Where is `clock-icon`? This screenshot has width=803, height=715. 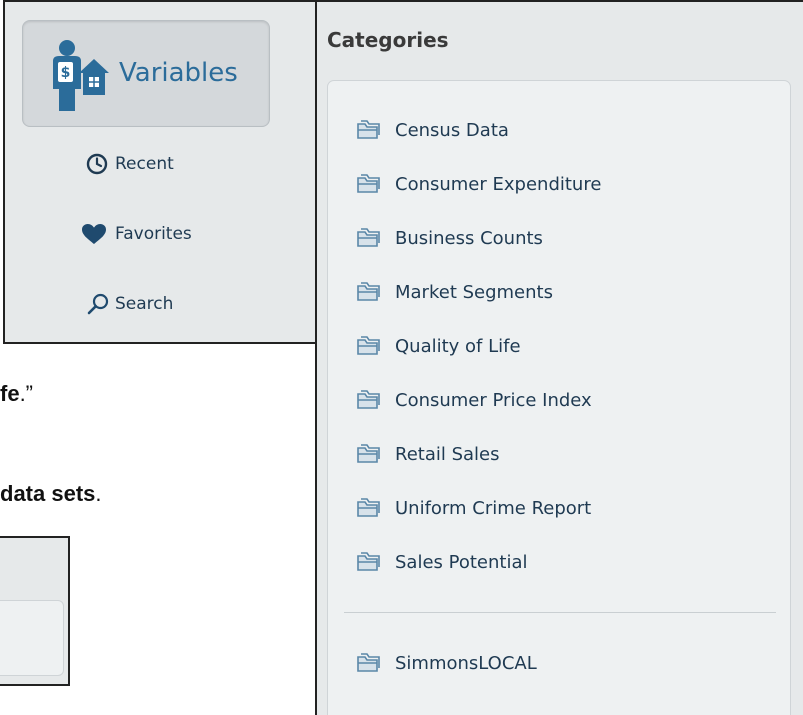 clock-icon is located at coordinates (97, 164).